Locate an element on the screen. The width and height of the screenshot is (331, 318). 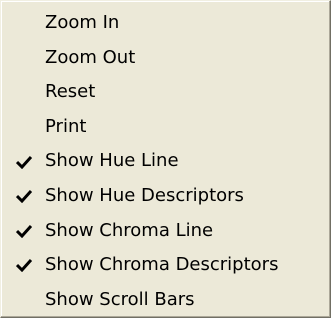
menu-item-label: Zoom In is located at coordinates (82, 22).